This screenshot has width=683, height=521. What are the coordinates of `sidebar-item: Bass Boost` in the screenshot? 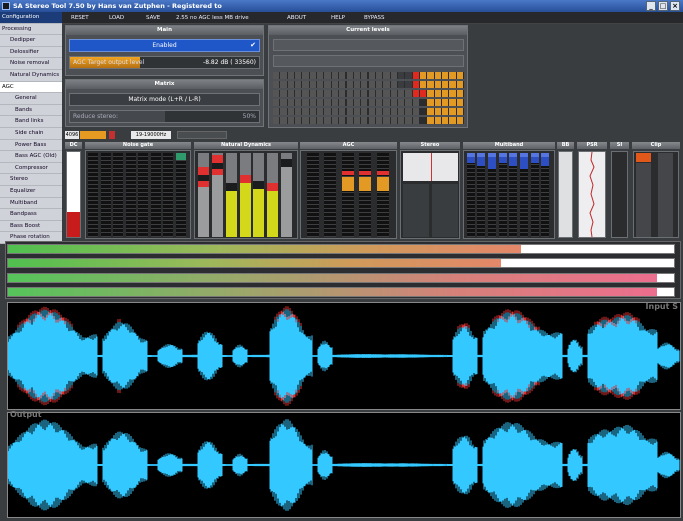 It's located at (31, 227).